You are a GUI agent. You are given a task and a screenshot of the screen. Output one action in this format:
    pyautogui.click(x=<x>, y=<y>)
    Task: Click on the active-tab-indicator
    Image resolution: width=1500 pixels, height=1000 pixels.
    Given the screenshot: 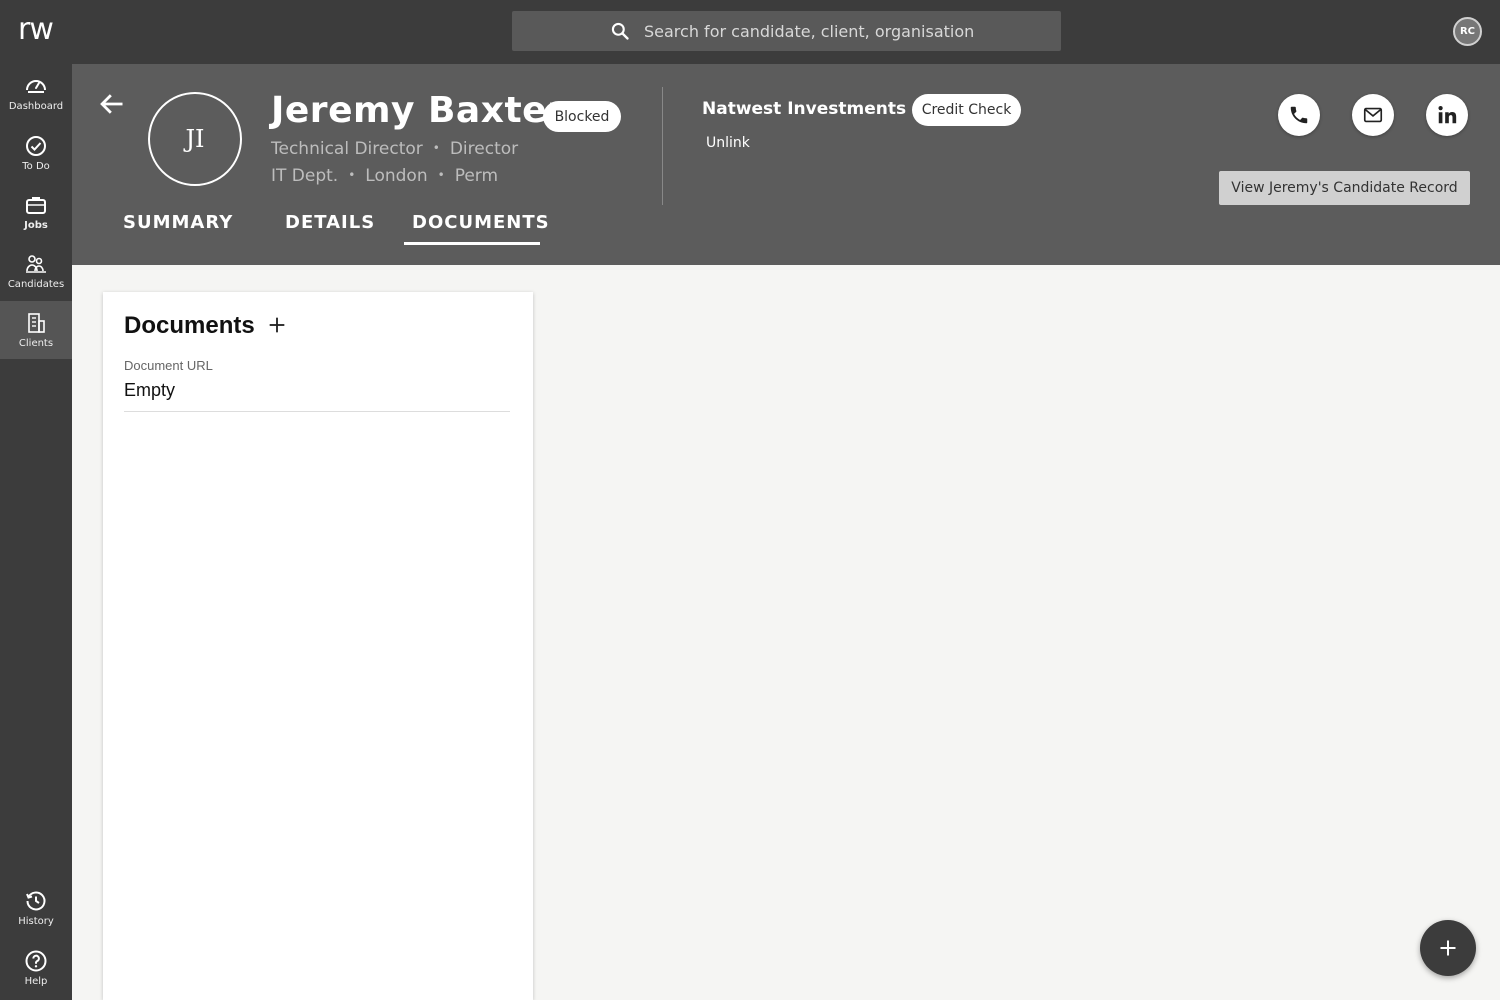 What is the action you would take?
    pyautogui.click(x=472, y=243)
    